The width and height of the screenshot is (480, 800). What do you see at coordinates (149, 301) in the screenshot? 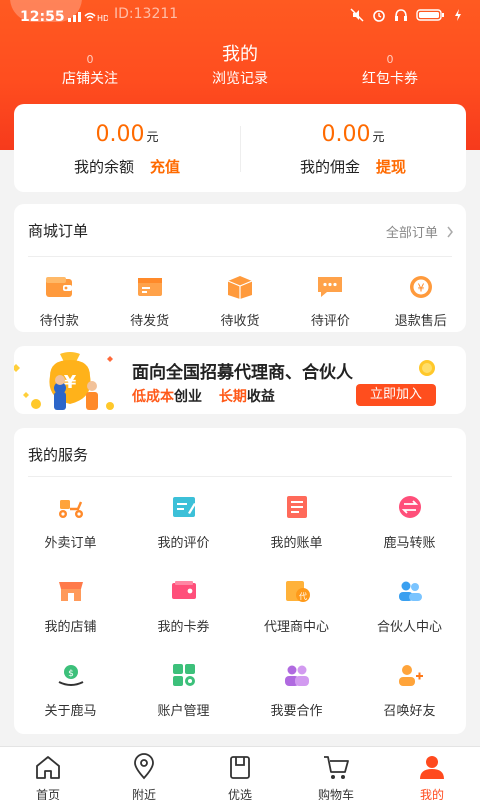
I see `order-pending-shipment: 待发货` at bounding box center [149, 301].